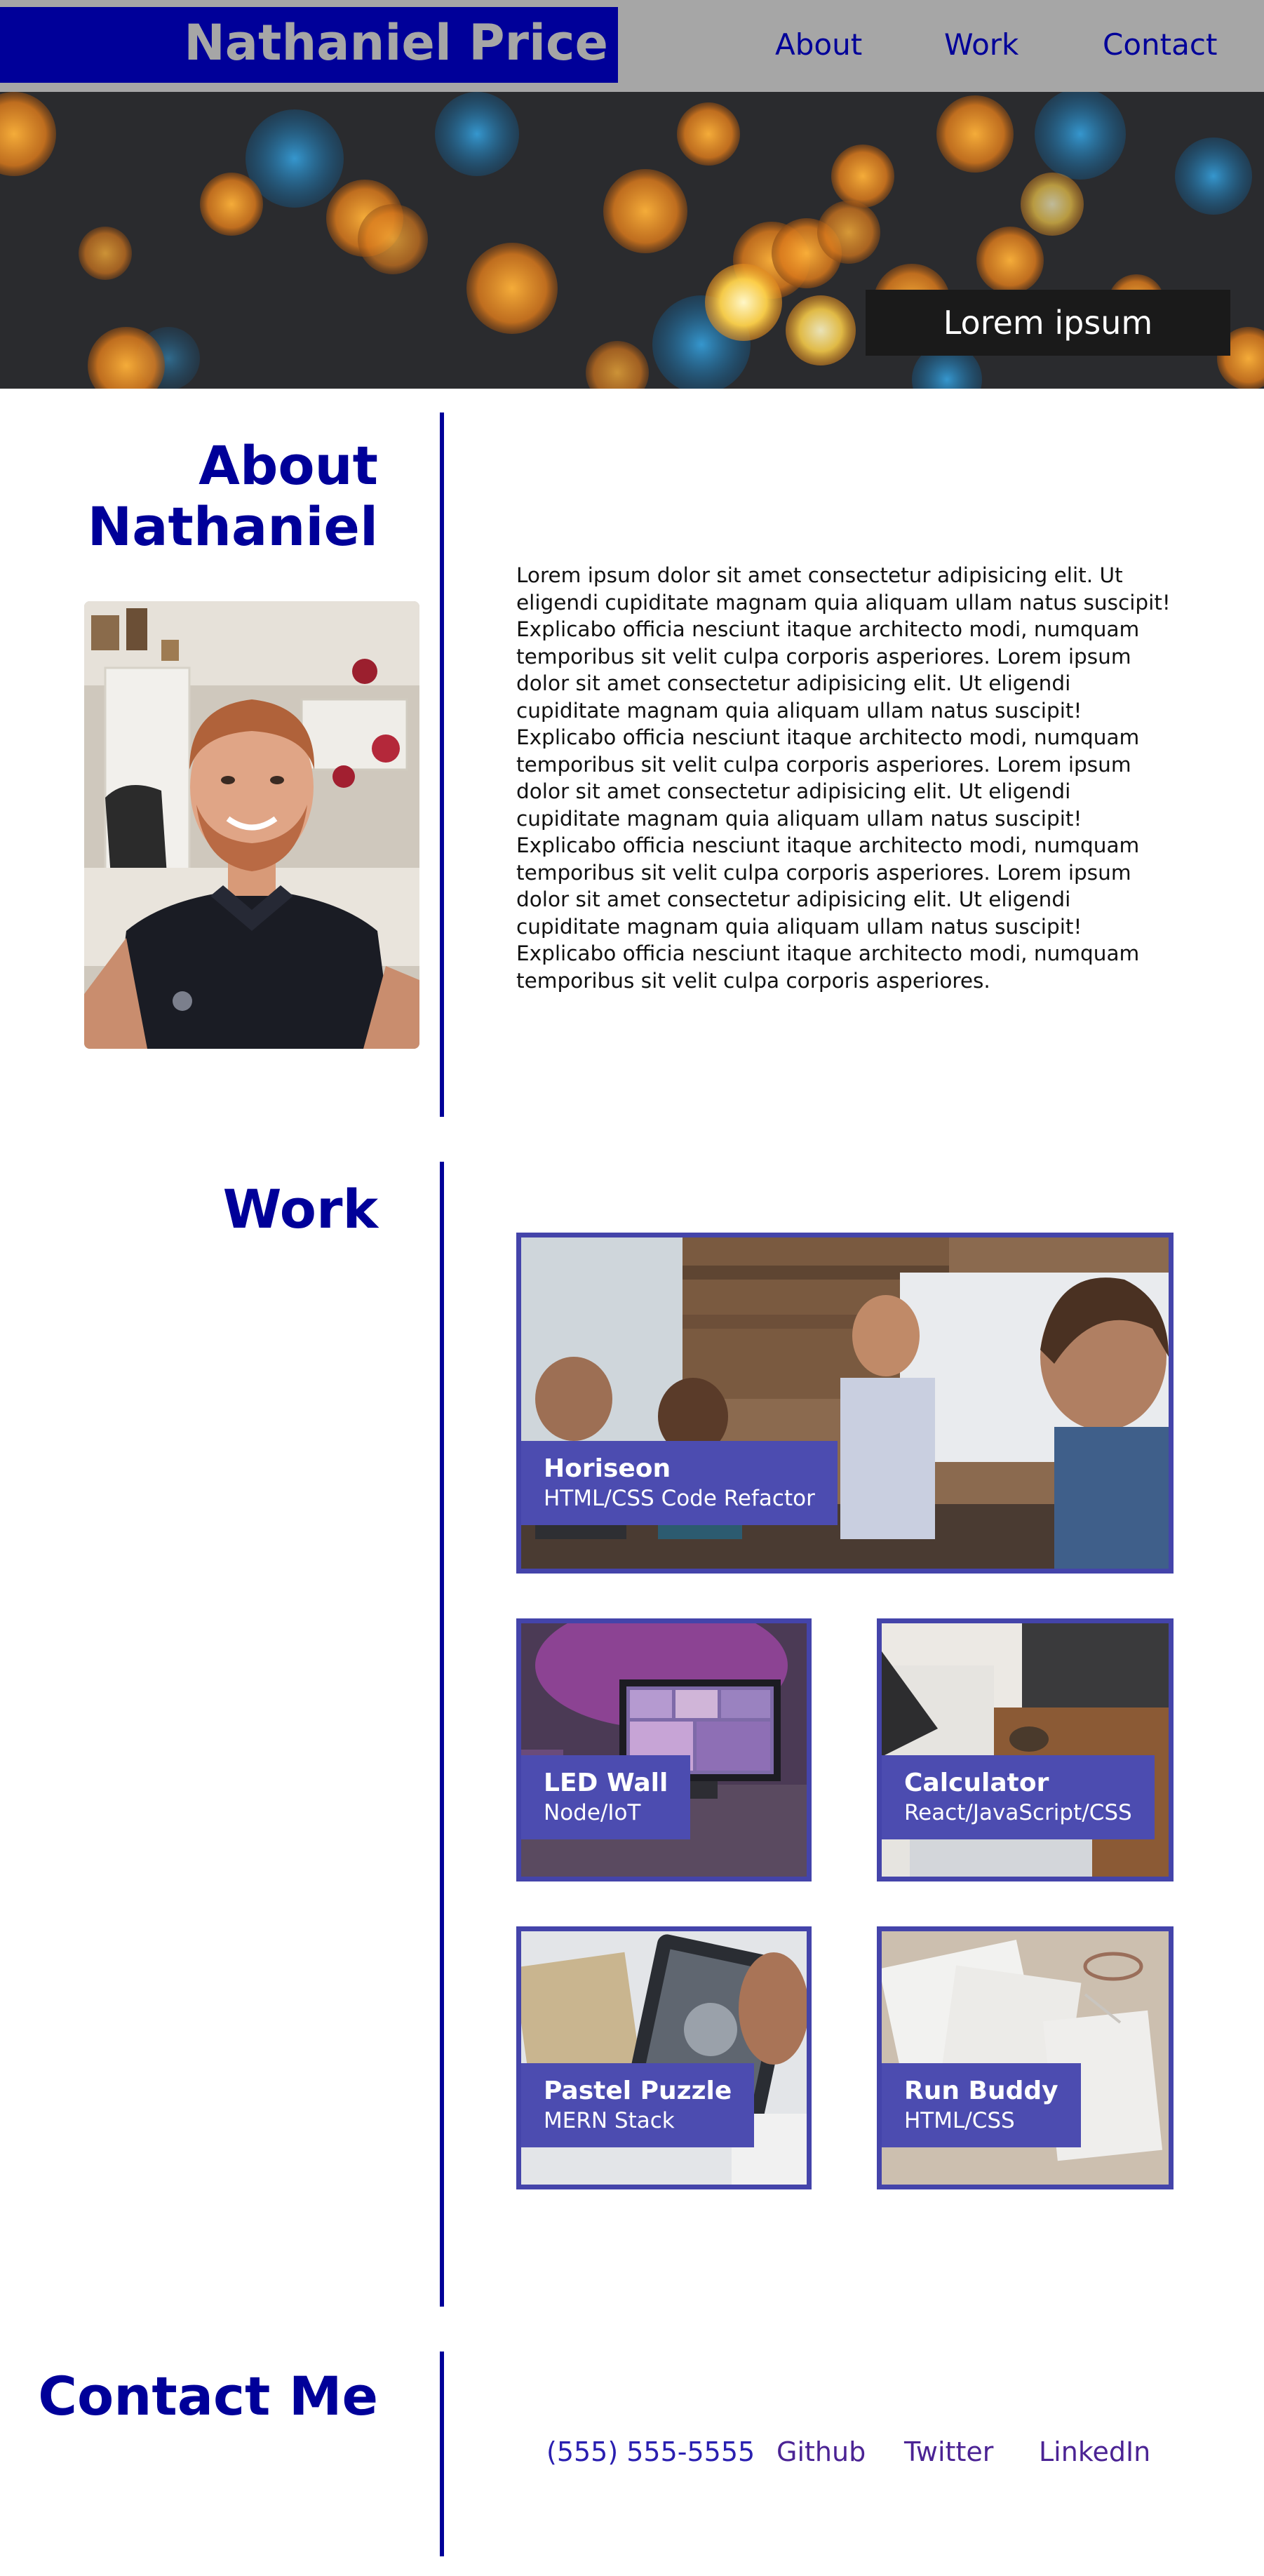  Describe the element at coordinates (845, 1403) in the screenshot. I see `project-card-horiseon: Horiseon HTML/CSS Code Refactor` at that location.